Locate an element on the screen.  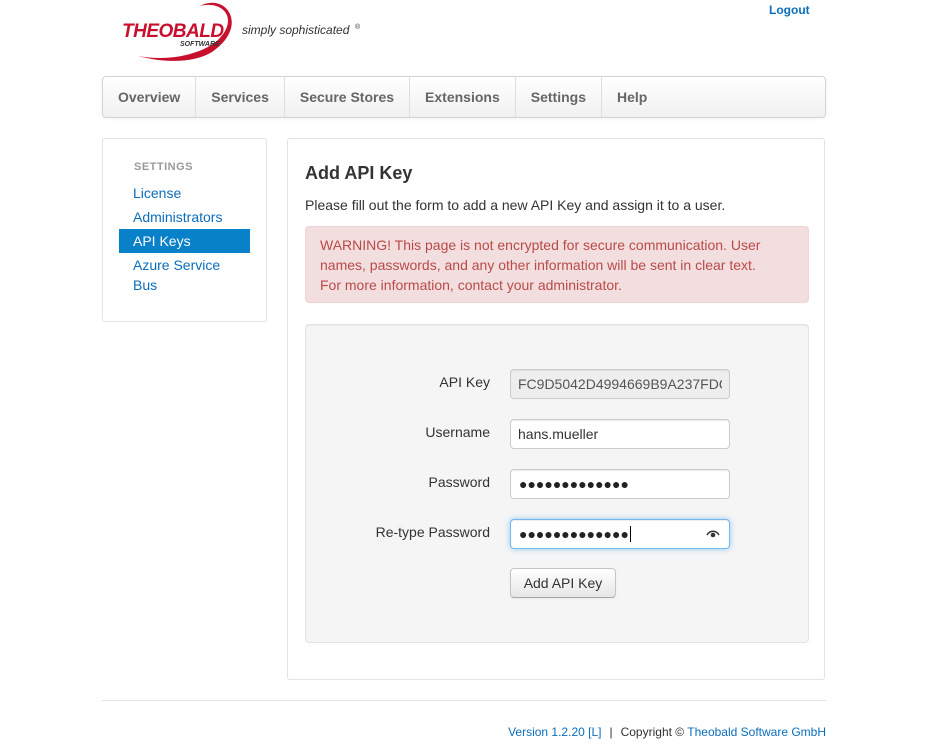
version-link: Version 1.2.20 [L] is located at coordinates (554, 732).